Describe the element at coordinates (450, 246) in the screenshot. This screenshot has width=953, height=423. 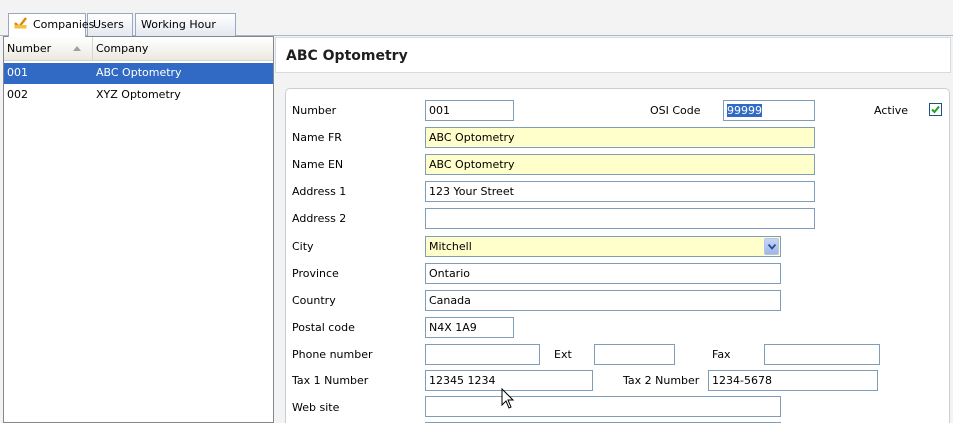
I see `city-value: Mitchell` at that location.